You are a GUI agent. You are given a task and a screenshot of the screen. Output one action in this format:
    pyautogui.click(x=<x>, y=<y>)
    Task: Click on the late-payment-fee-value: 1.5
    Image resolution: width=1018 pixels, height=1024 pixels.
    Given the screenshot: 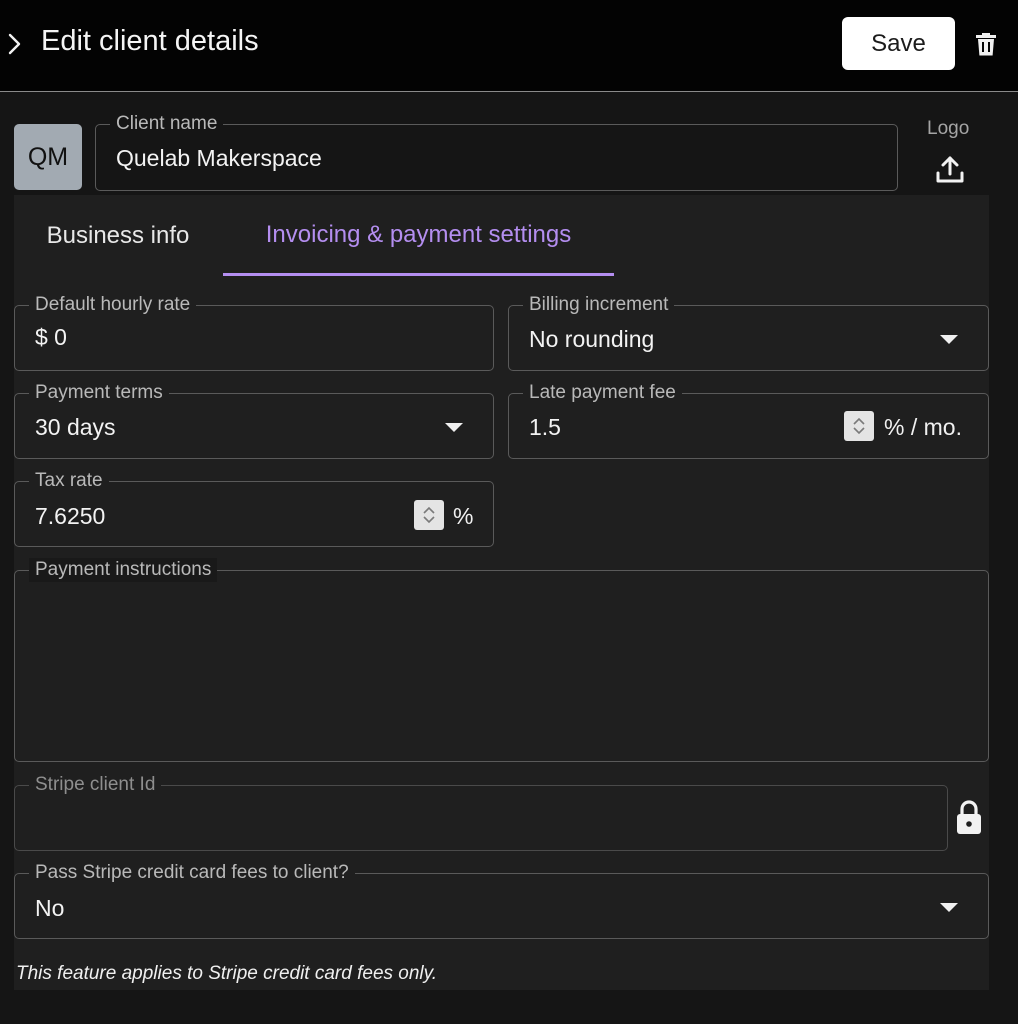 What is the action you would take?
    pyautogui.click(x=545, y=427)
    